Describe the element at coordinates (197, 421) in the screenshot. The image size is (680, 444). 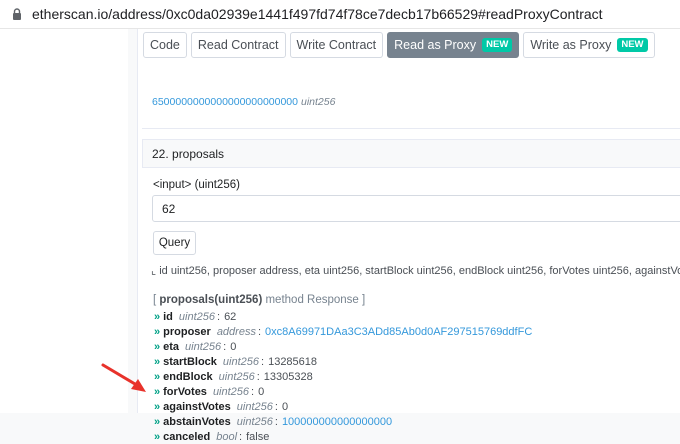
I see `field-name: abstainVotes` at that location.